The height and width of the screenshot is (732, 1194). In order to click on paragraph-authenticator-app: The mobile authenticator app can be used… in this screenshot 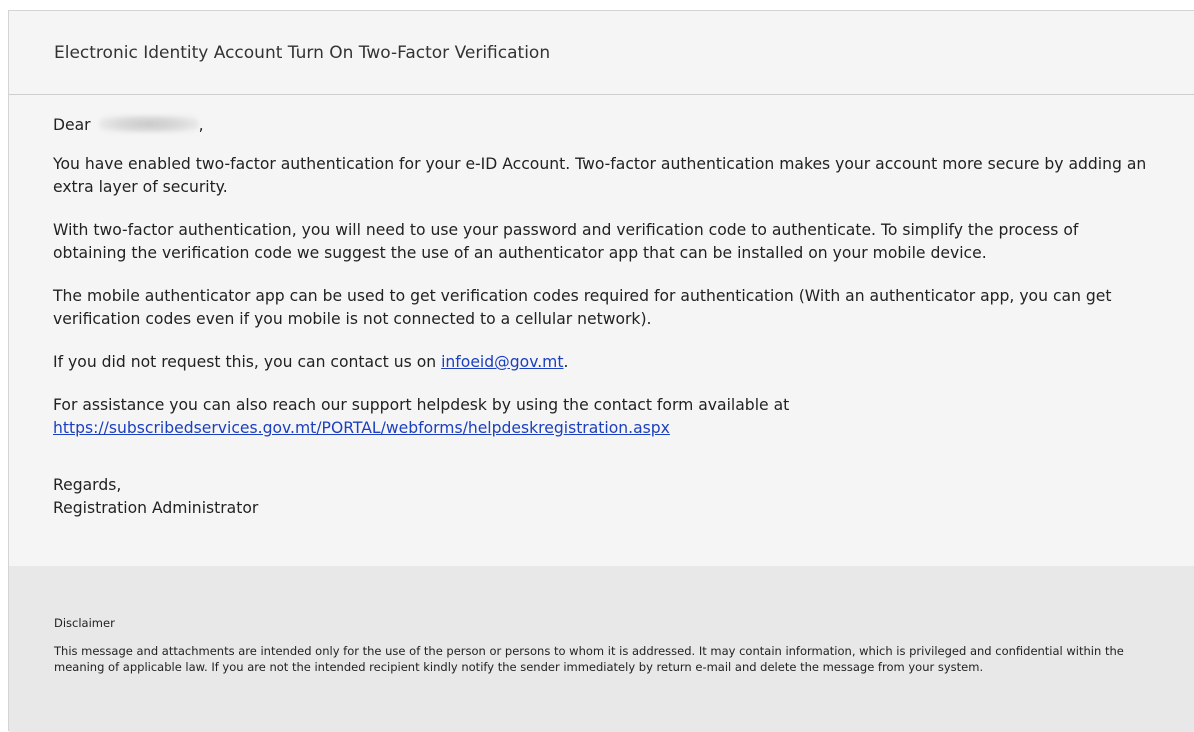, I will do `click(582, 307)`.